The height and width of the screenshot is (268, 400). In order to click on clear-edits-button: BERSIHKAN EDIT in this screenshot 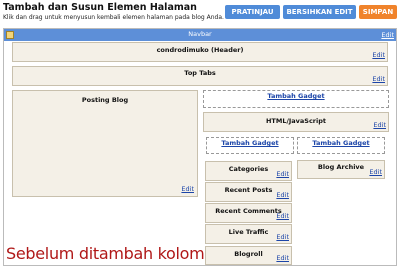, I will do `click(319, 12)`.